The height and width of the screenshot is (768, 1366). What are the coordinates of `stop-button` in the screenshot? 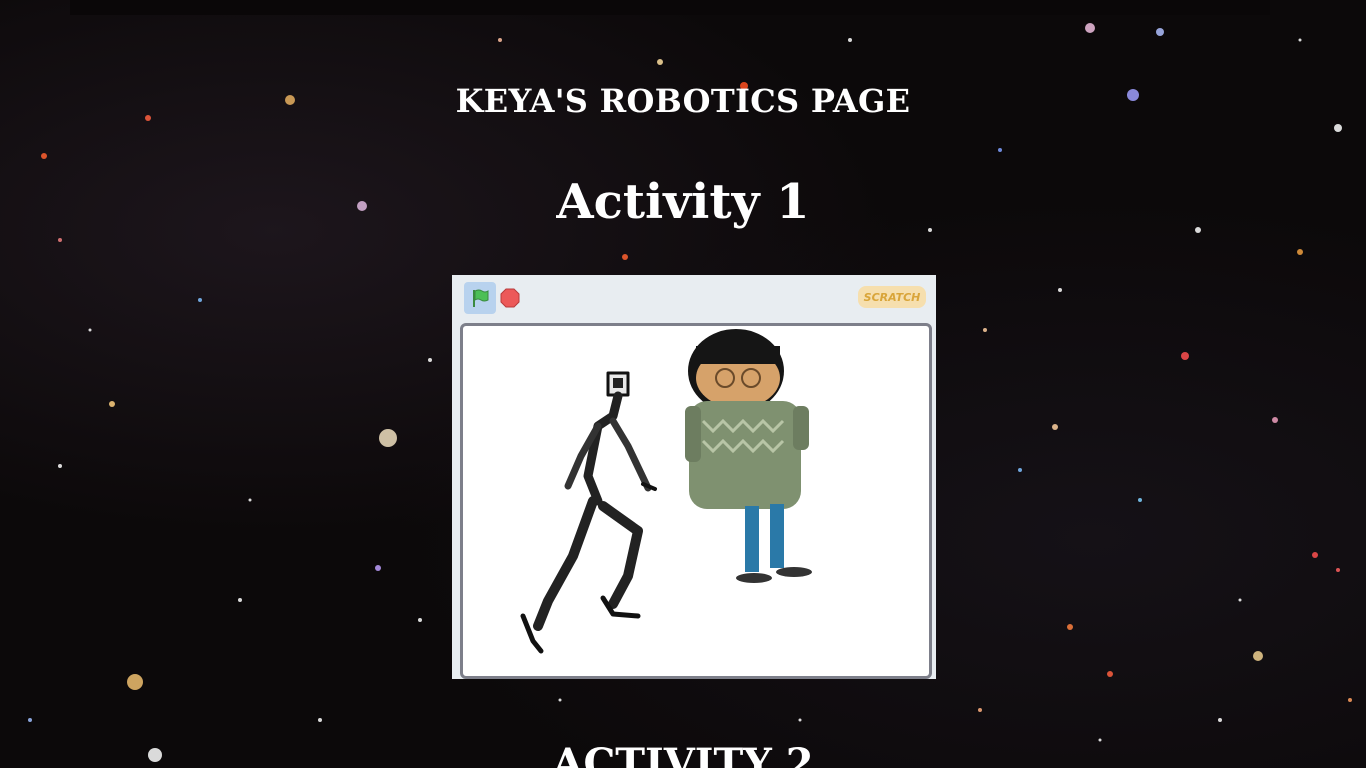 It's located at (510, 298).